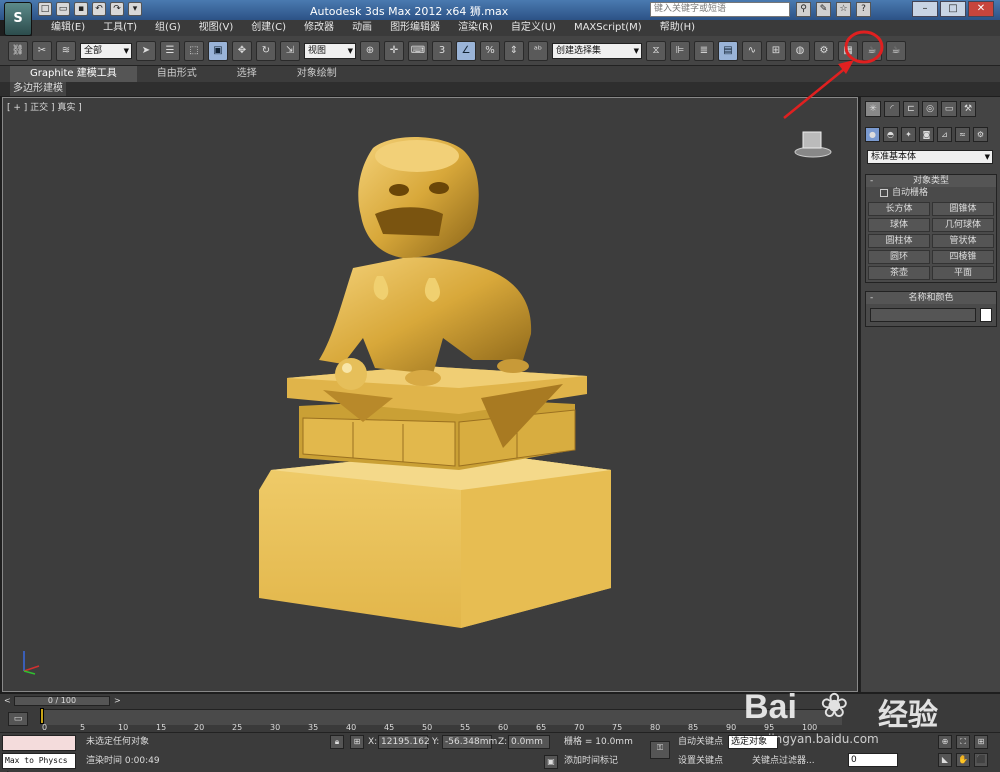 This screenshot has height=772, width=1000. Describe the element at coordinates (81, 9) in the screenshot. I see `save-icon: ▪` at that location.